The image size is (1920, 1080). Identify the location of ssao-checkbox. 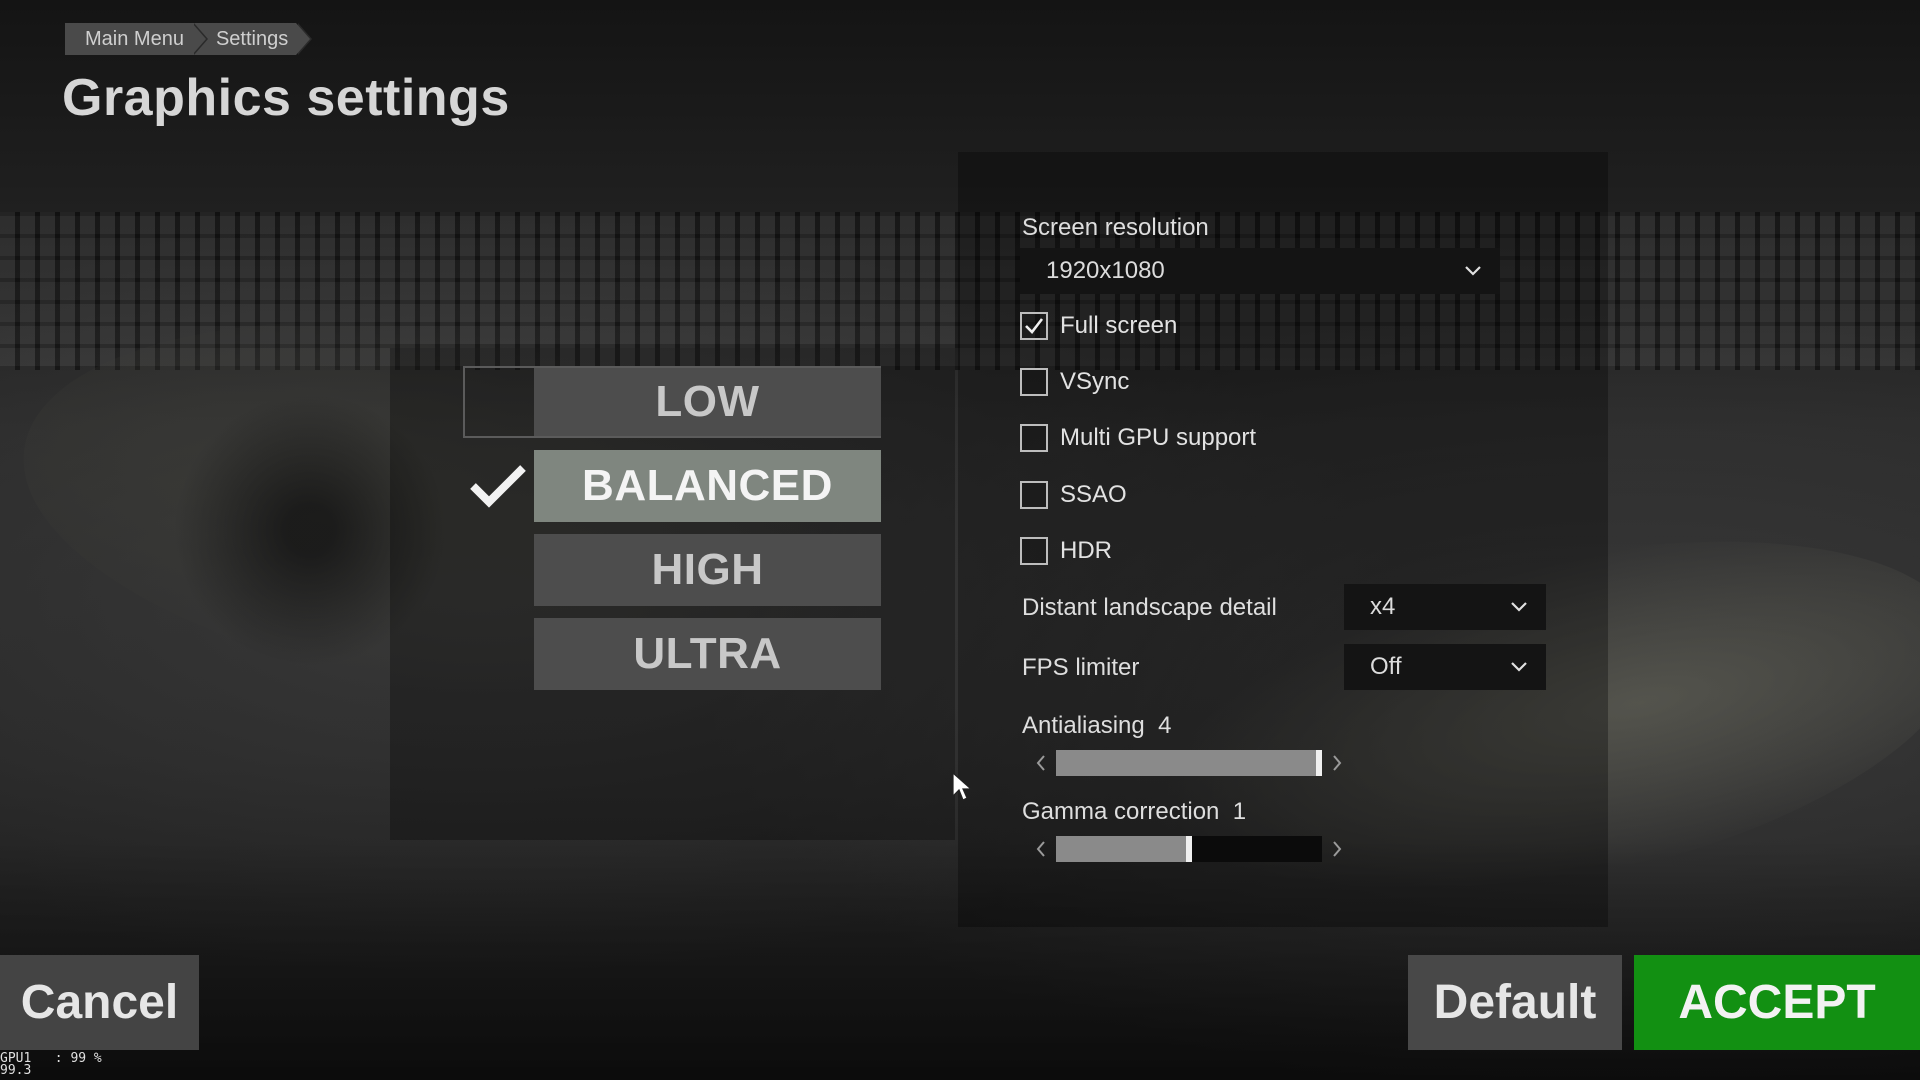
(1034, 495).